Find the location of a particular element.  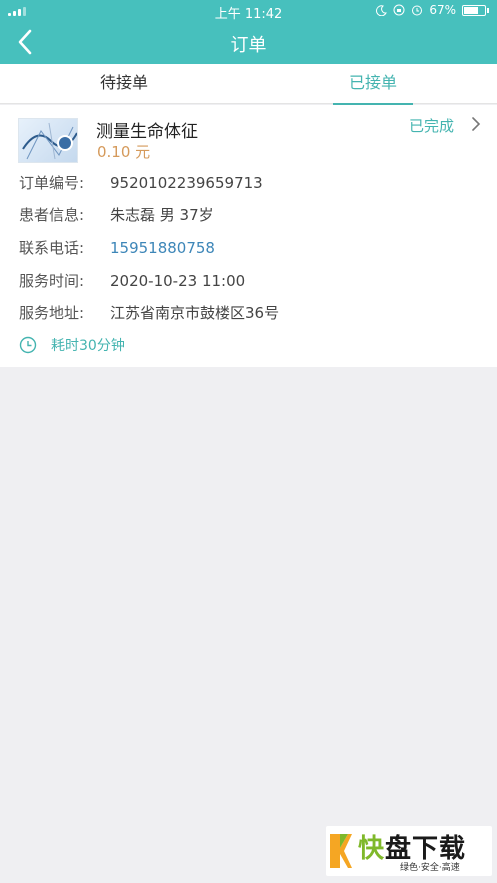

duration-row: 耗时30分钟 is located at coordinates (72, 345).